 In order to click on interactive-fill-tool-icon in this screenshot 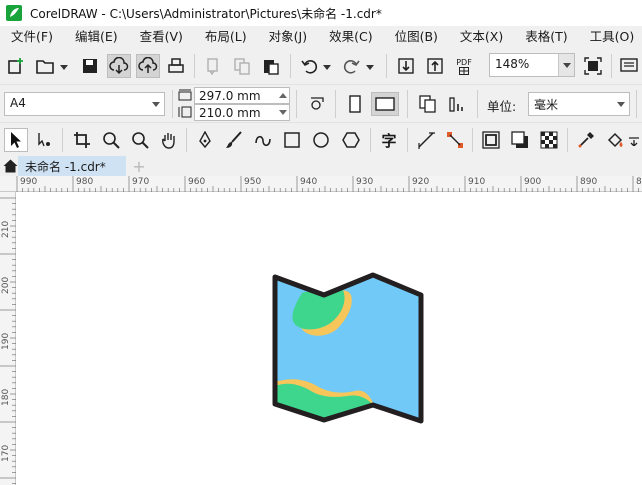, I will do `click(615, 140)`.